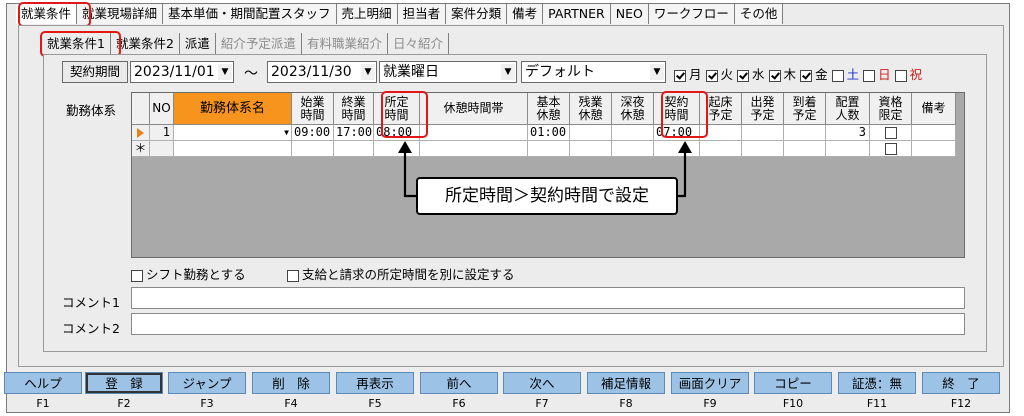  What do you see at coordinates (124, 383) in the screenshot?
I see `fkey-f2-button: 登 録` at bounding box center [124, 383].